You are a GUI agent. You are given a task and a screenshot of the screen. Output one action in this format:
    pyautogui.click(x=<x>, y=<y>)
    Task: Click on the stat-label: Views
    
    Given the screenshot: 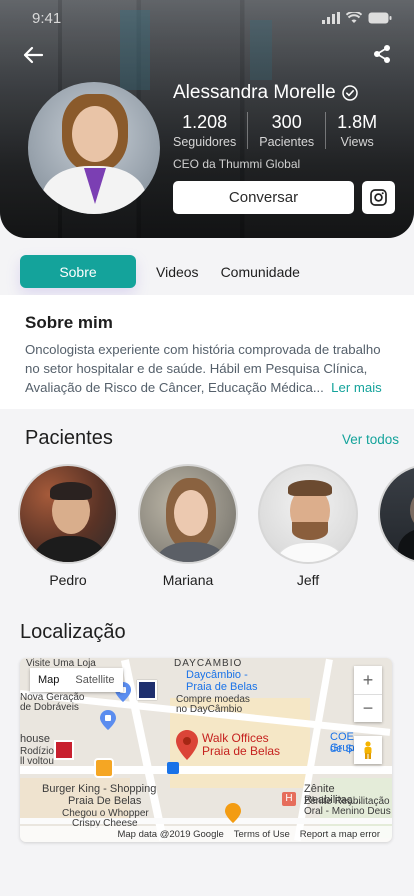 What is the action you would take?
    pyautogui.click(x=357, y=142)
    